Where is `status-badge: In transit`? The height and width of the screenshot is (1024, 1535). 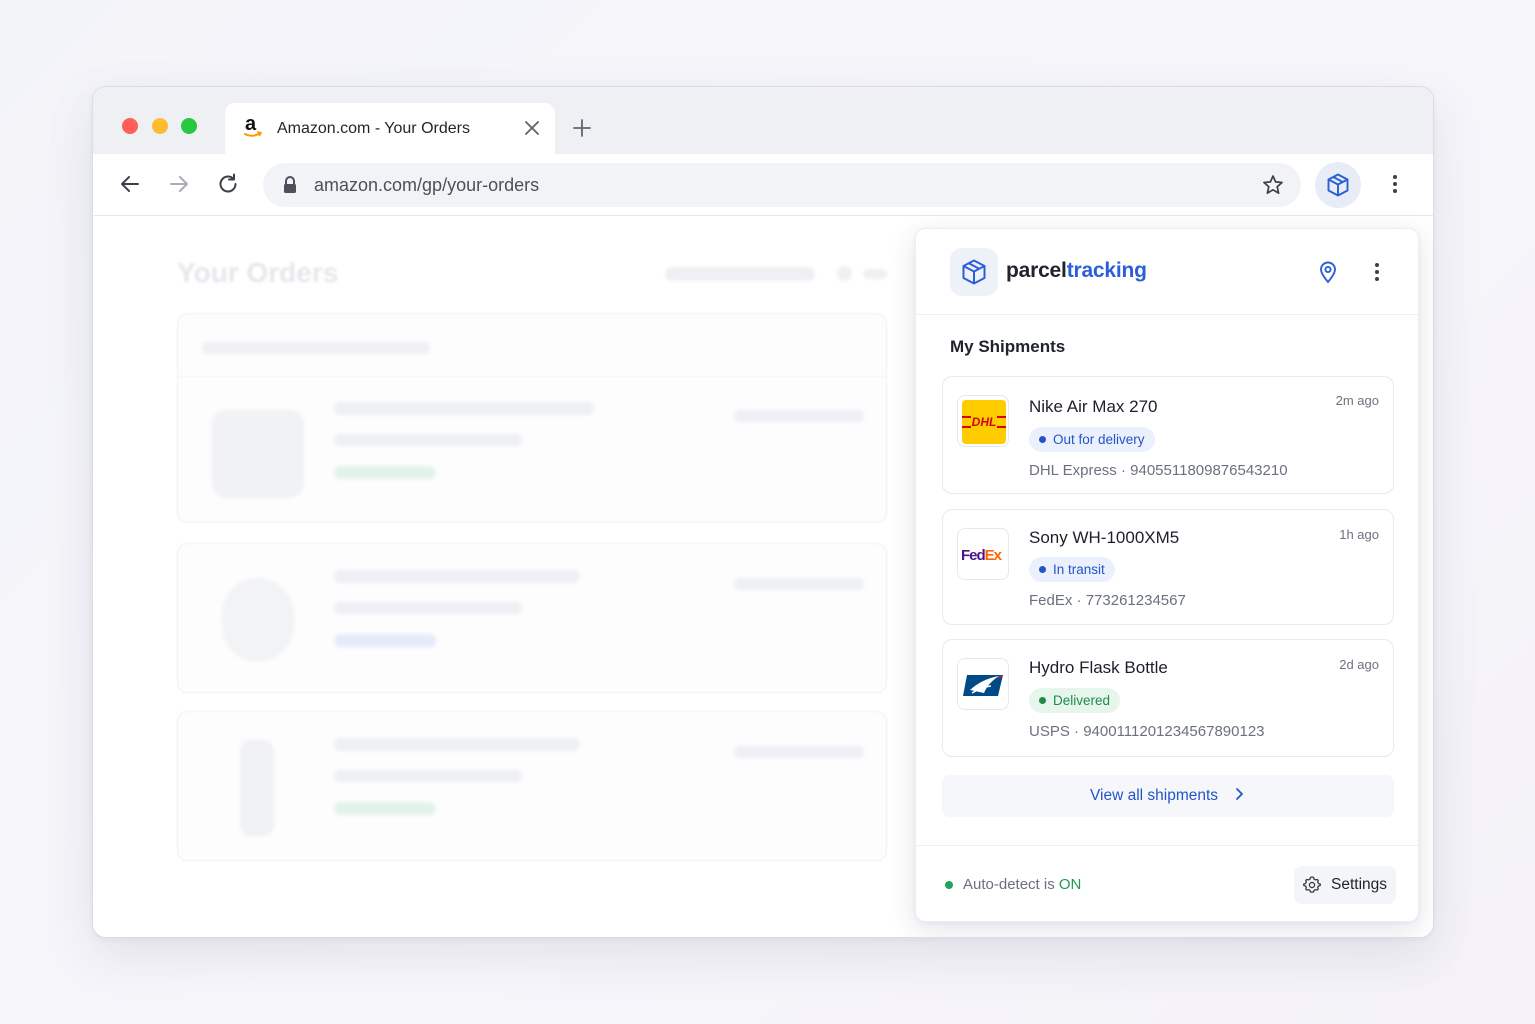
status-badge: In transit is located at coordinates (1072, 569).